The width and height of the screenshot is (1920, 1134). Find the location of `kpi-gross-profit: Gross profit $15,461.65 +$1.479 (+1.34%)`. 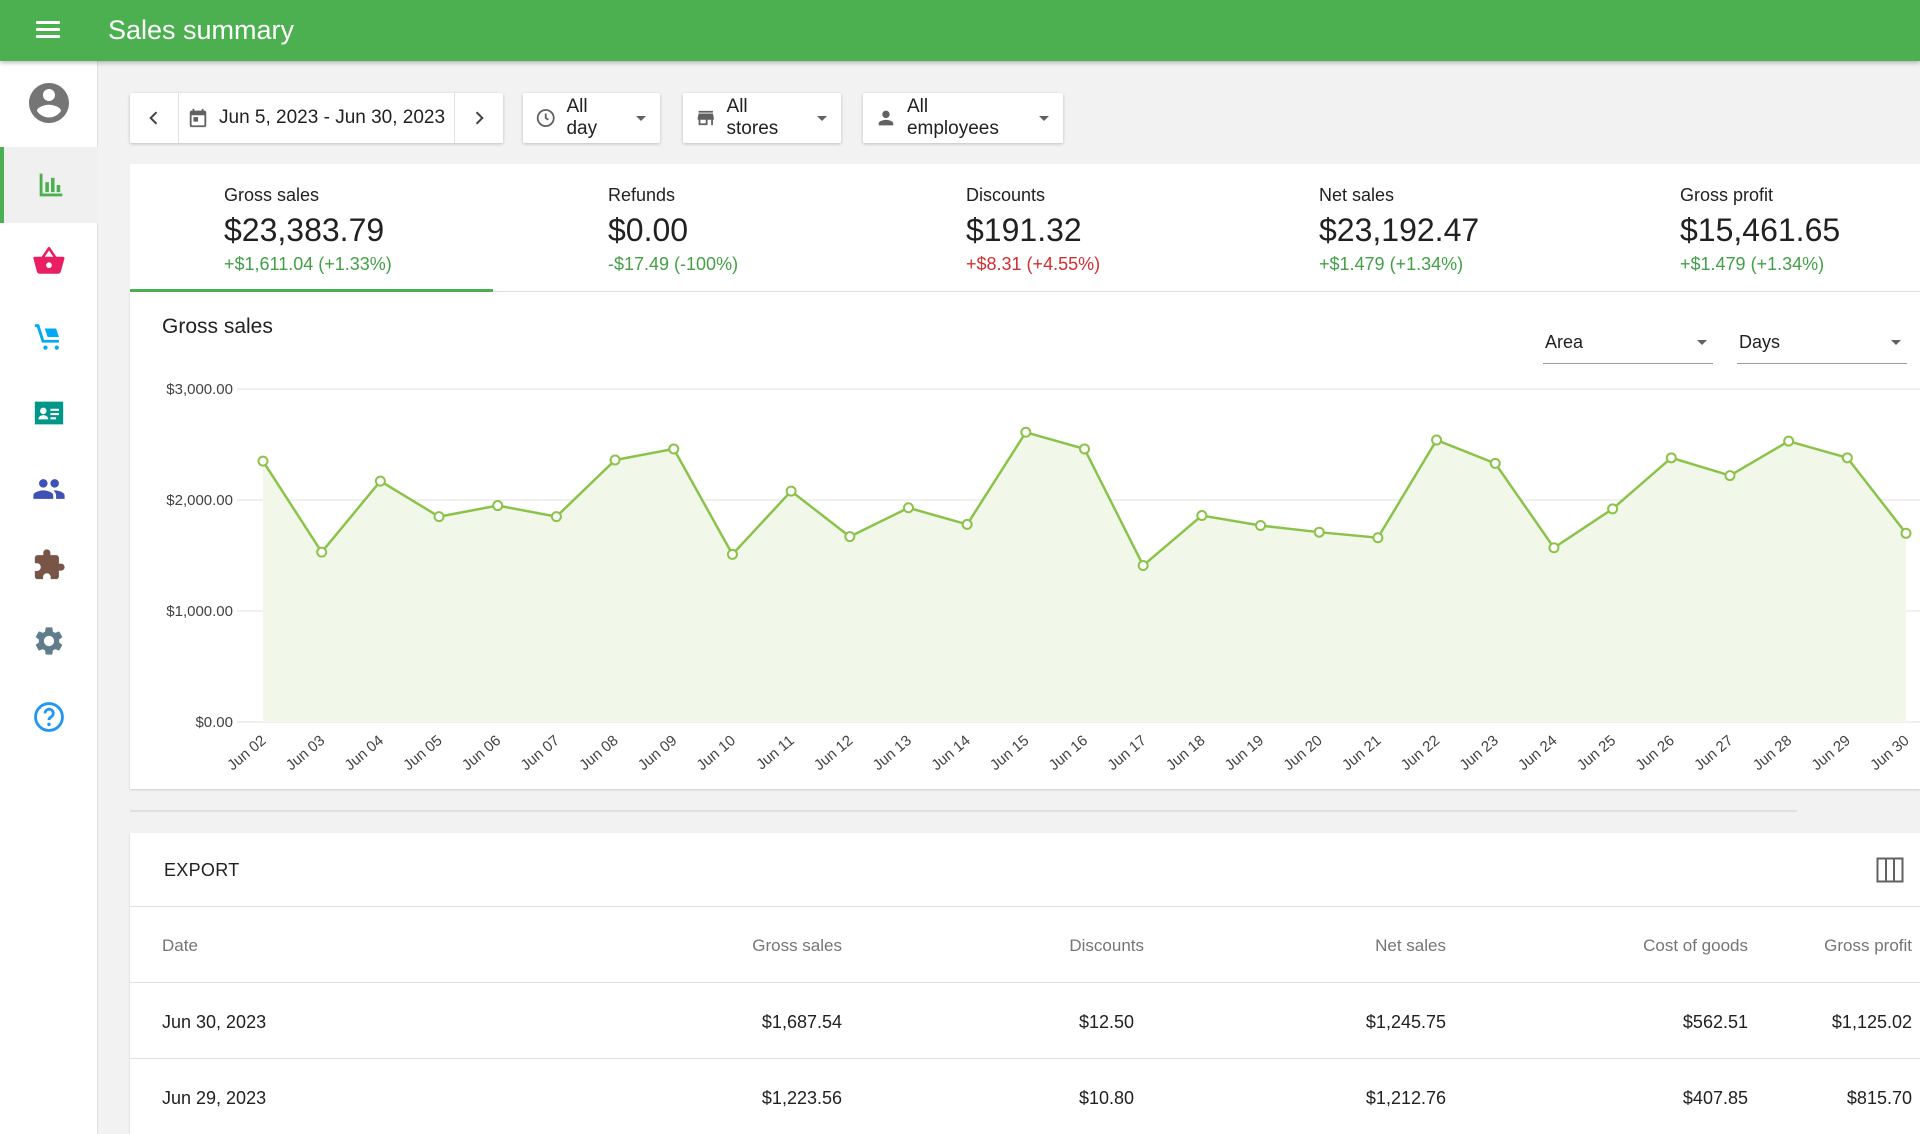

kpi-gross-profit: Gross profit $15,461.65 +$1.479 (+1.34%) is located at coordinates (1744, 228).